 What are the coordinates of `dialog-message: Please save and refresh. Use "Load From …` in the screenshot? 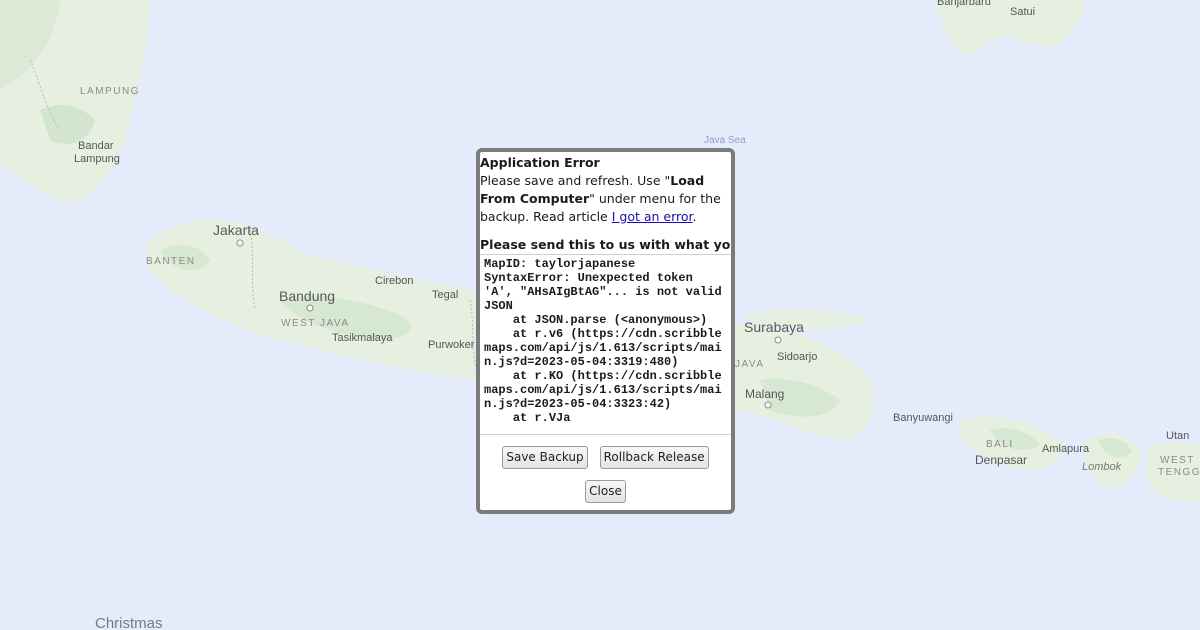 It's located at (605, 199).